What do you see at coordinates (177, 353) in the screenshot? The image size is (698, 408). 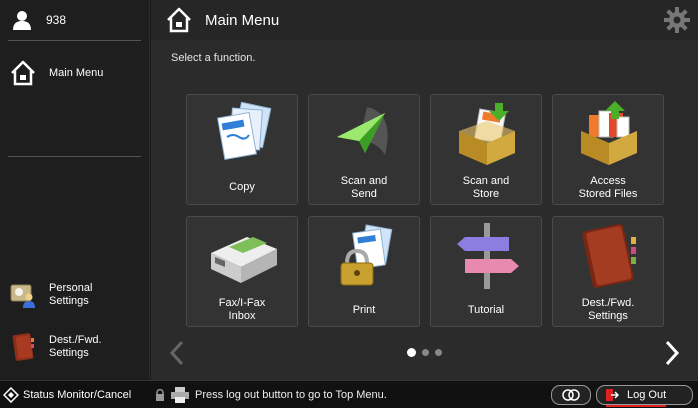 I see `chevron-left-icon` at bounding box center [177, 353].